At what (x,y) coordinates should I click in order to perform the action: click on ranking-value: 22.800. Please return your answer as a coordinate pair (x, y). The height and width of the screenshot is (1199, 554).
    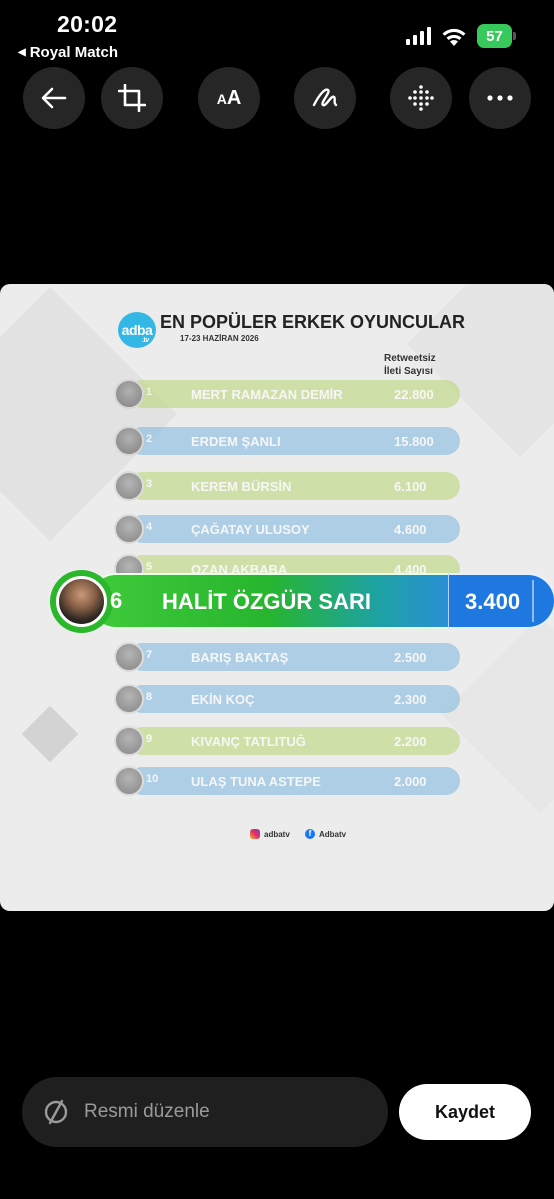
    Looking at the image, I should click on (414, 394).